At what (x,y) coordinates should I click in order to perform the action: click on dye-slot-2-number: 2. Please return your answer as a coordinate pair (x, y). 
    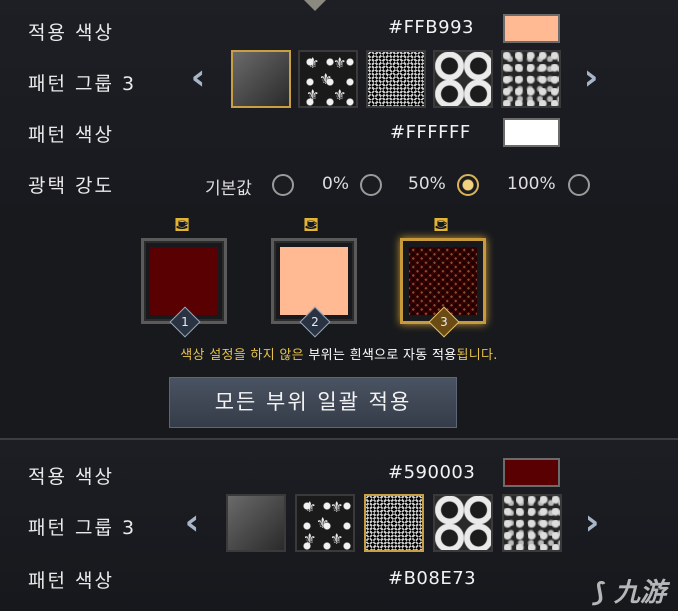
    Looking at the image, I should click on (315, 322).